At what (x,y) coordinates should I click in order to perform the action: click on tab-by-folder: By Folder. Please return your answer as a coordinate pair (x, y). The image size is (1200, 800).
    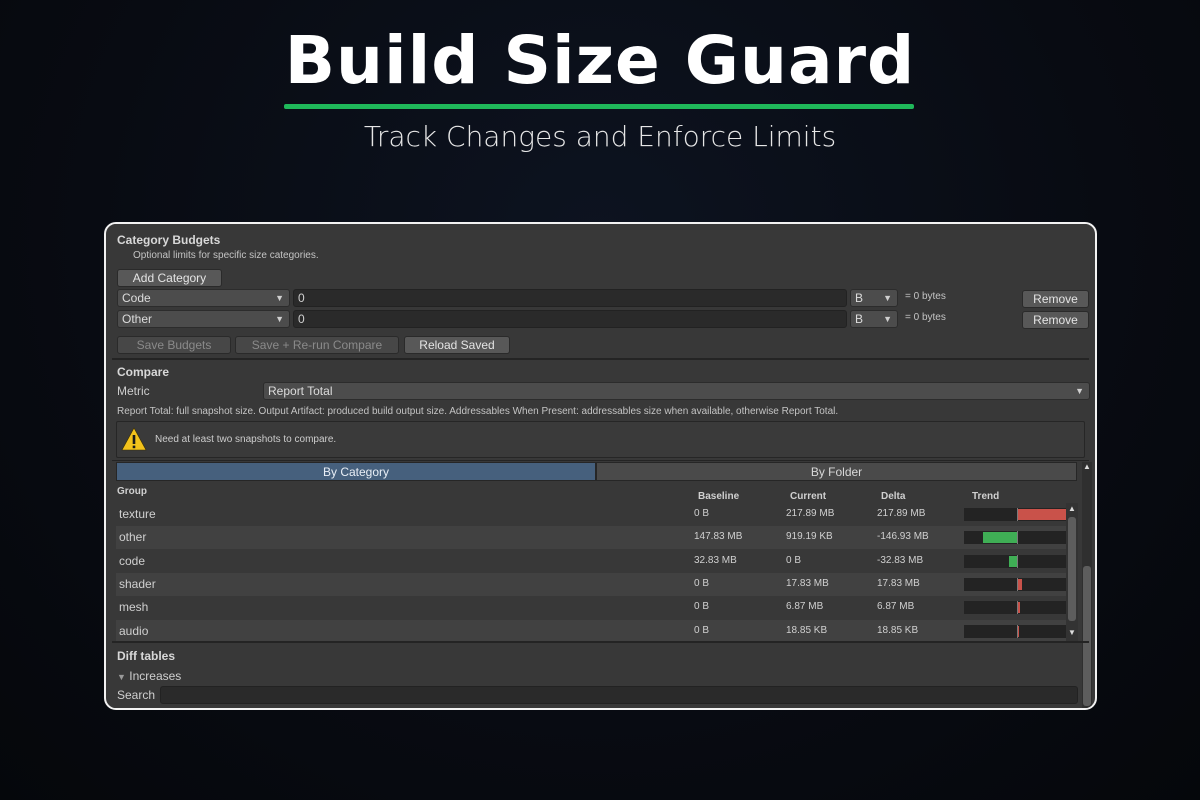
    Looking at the image, I should click on (836, 471).